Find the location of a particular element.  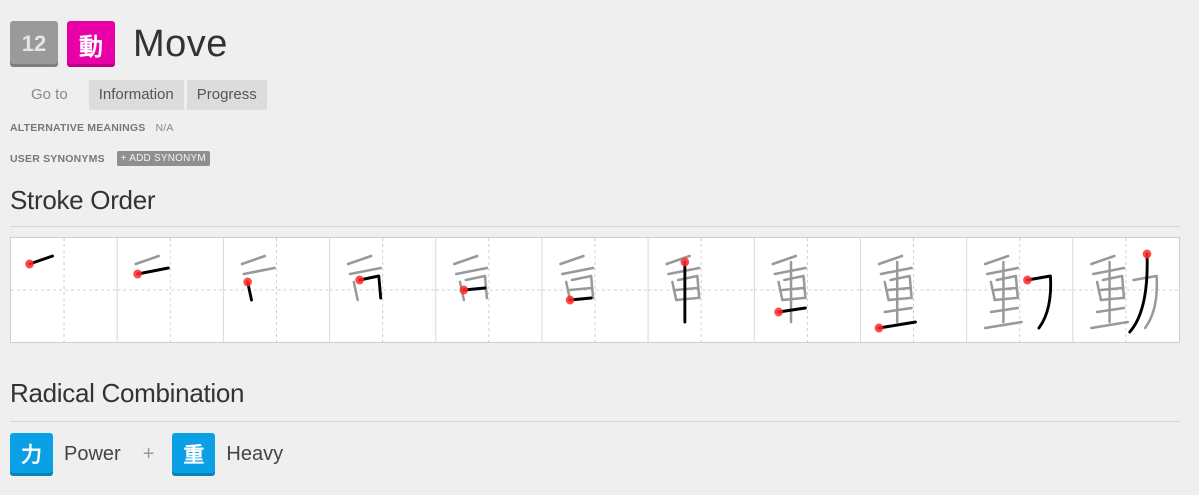

goto-nav: Go to Information Progress is located at coordinates (140, 95).